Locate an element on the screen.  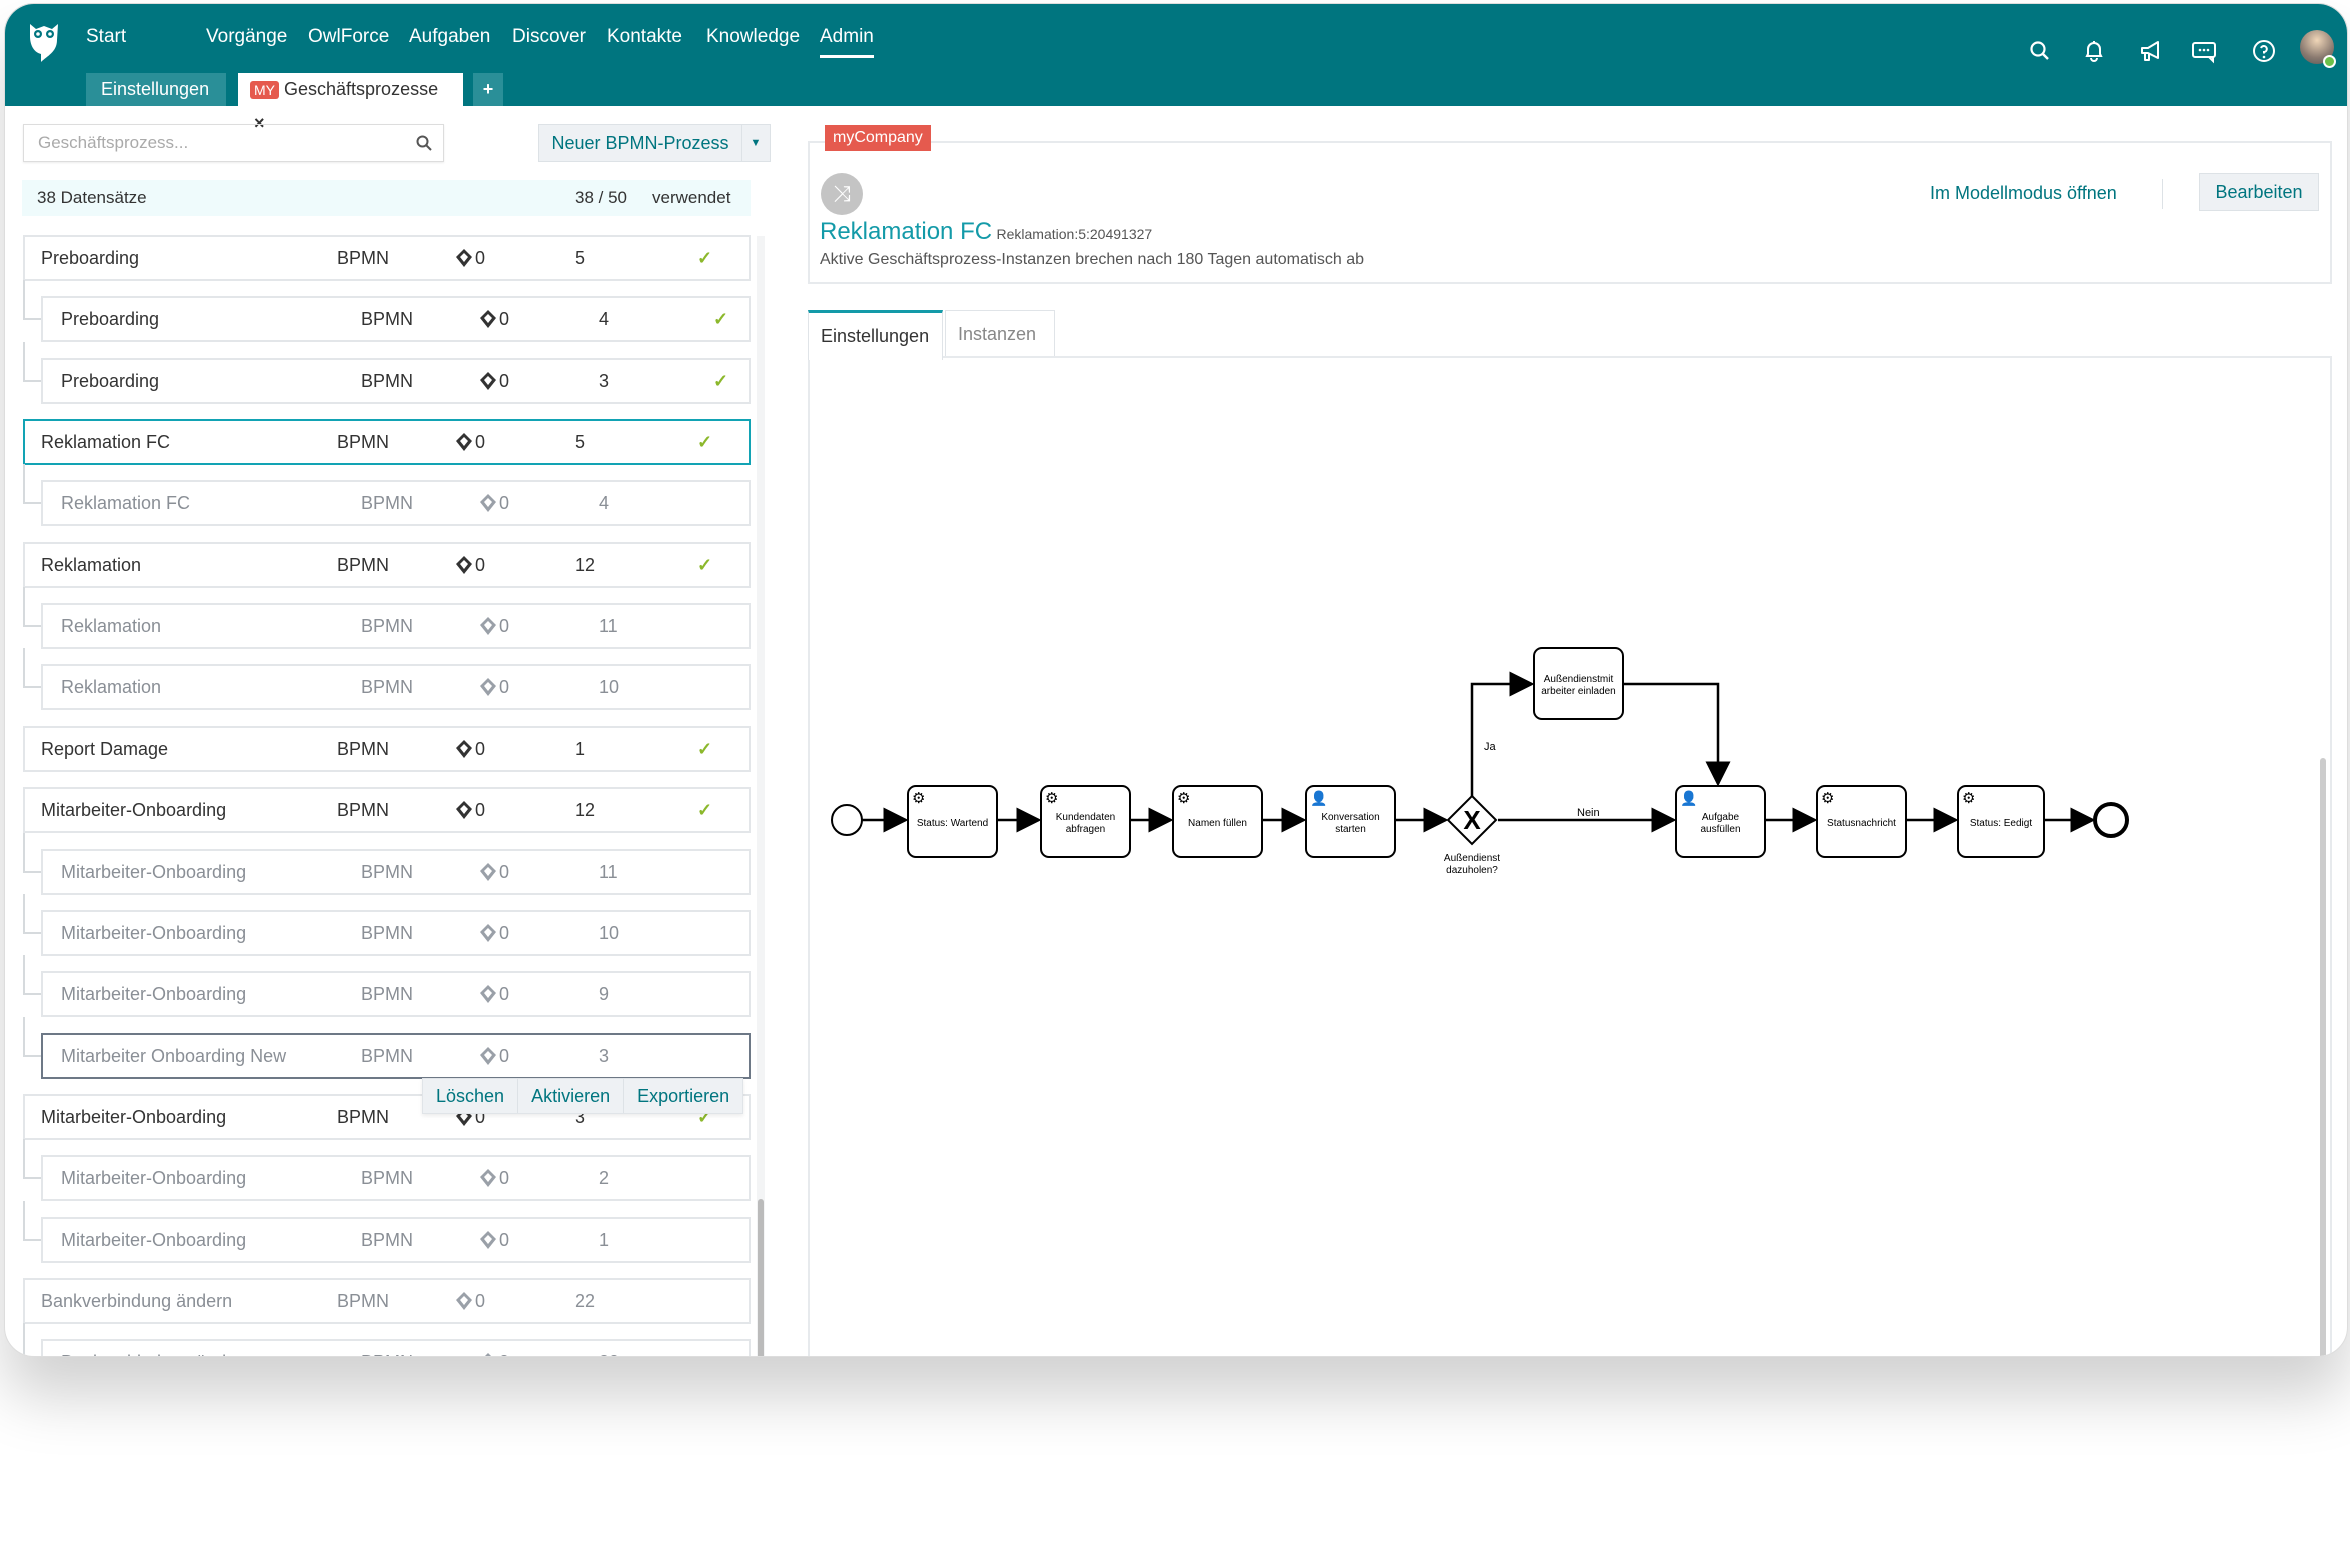
task-label: Namen füllen is located at coordinates (1217, 823).